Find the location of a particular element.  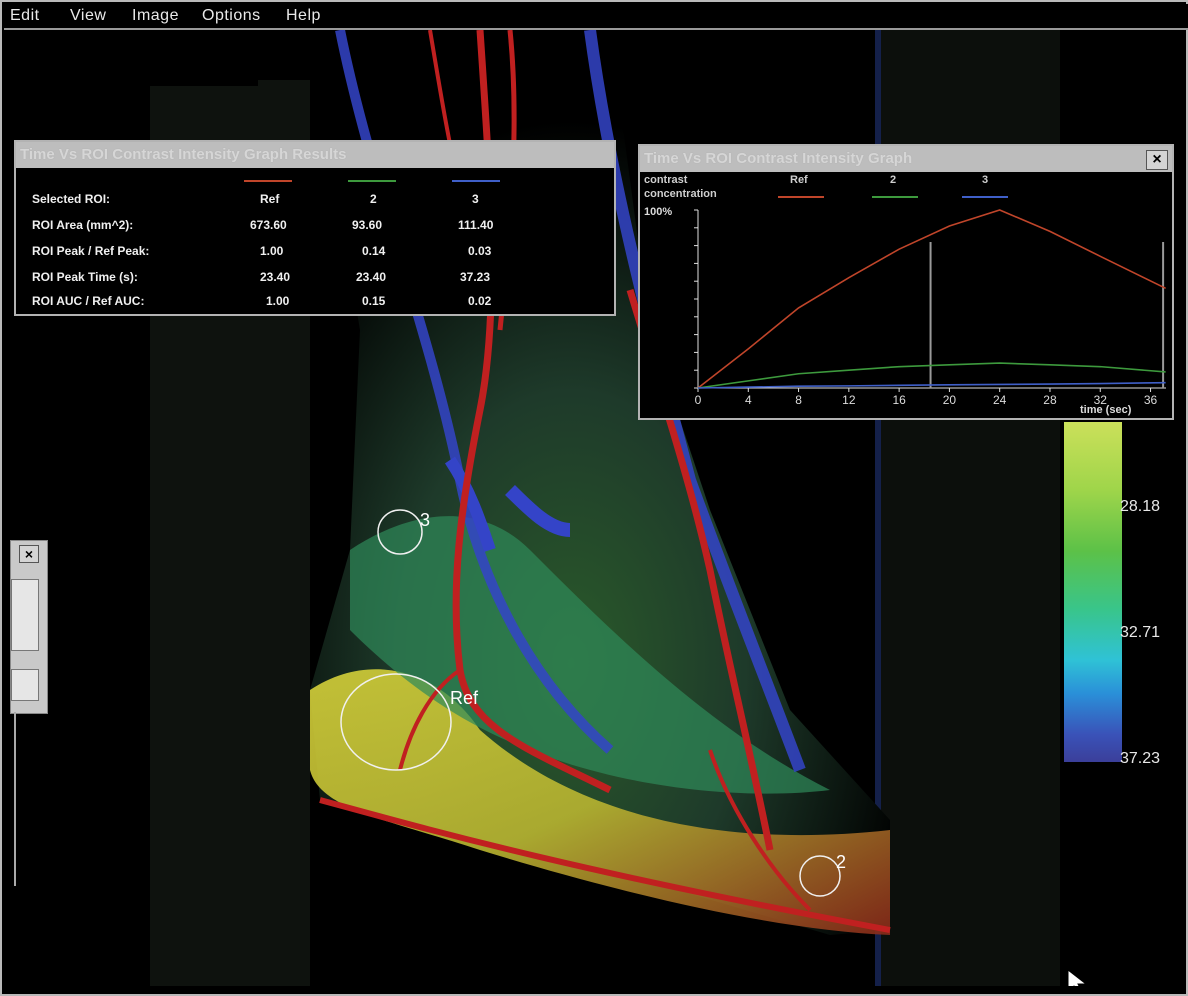

contrast-graph-plot: 0 4 8 12 16 20 24 28 32 36 is located at coordinates (930, 308).